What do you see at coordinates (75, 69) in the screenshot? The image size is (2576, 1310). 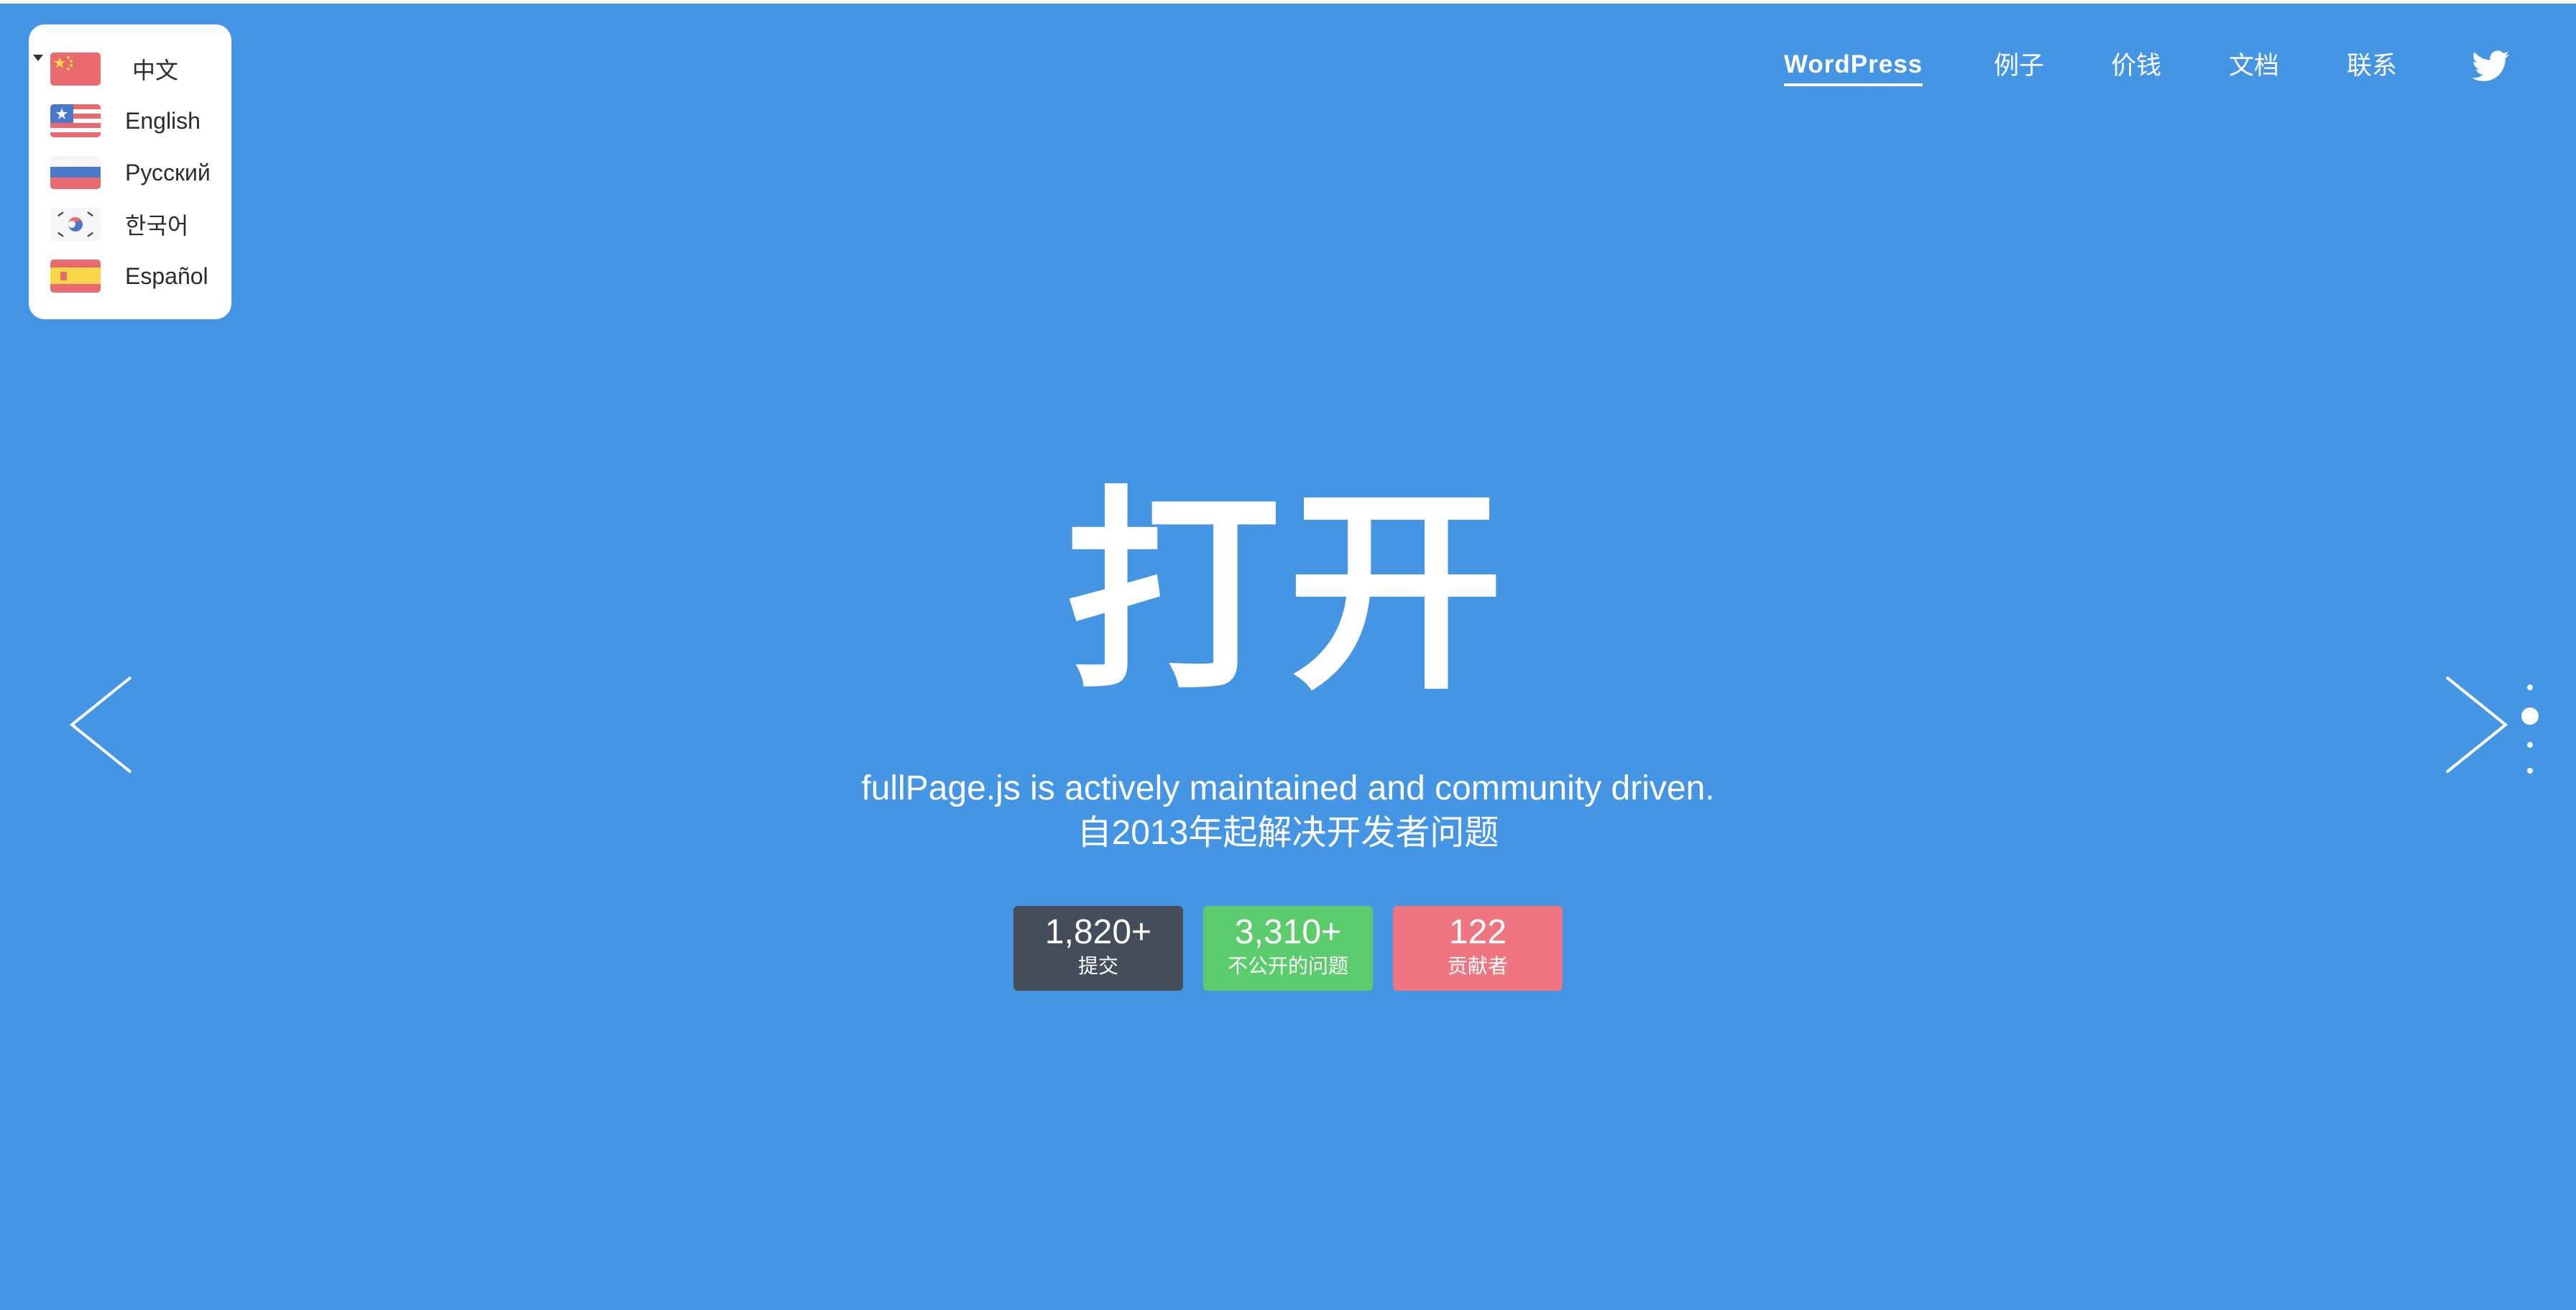 I see `china-flag-icon` at bounding box center [75, 69].